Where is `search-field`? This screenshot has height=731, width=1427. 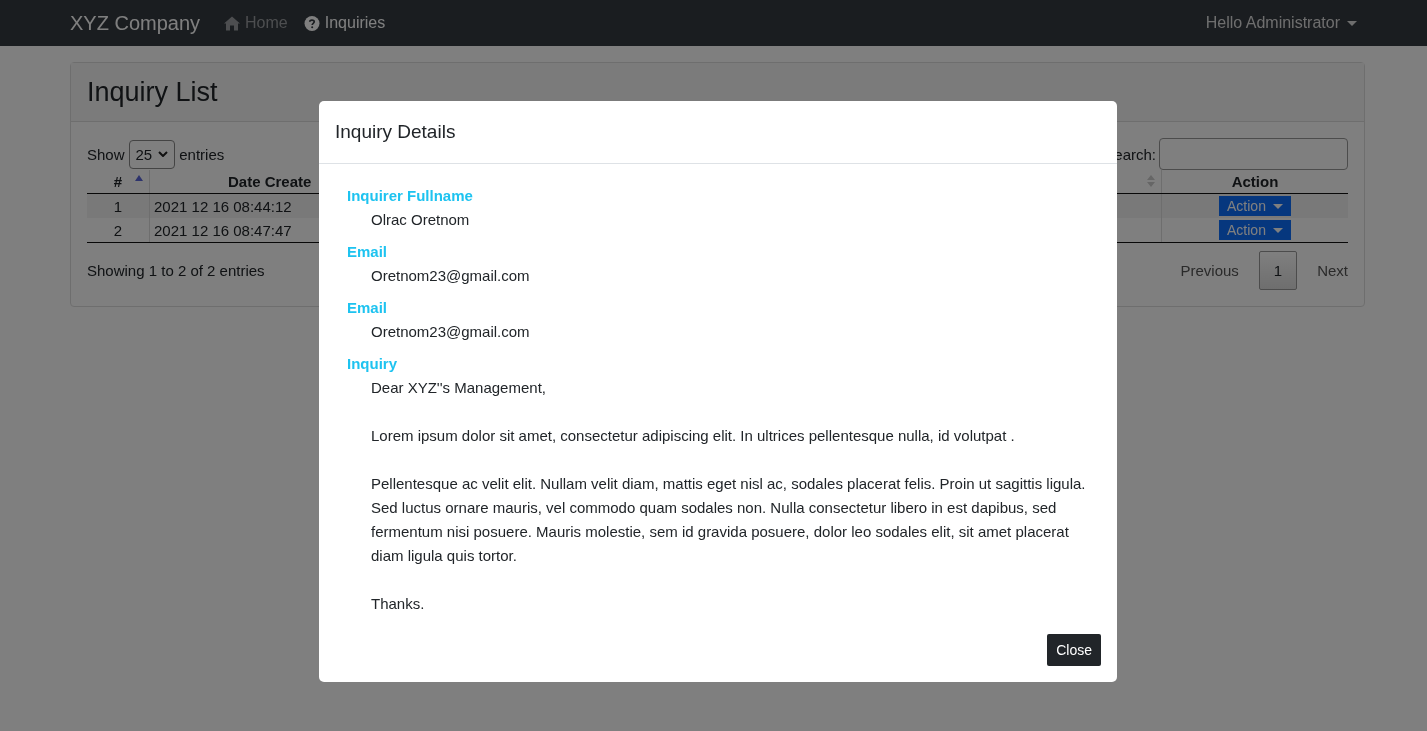 search-field is located at coordinates (1253, 154).